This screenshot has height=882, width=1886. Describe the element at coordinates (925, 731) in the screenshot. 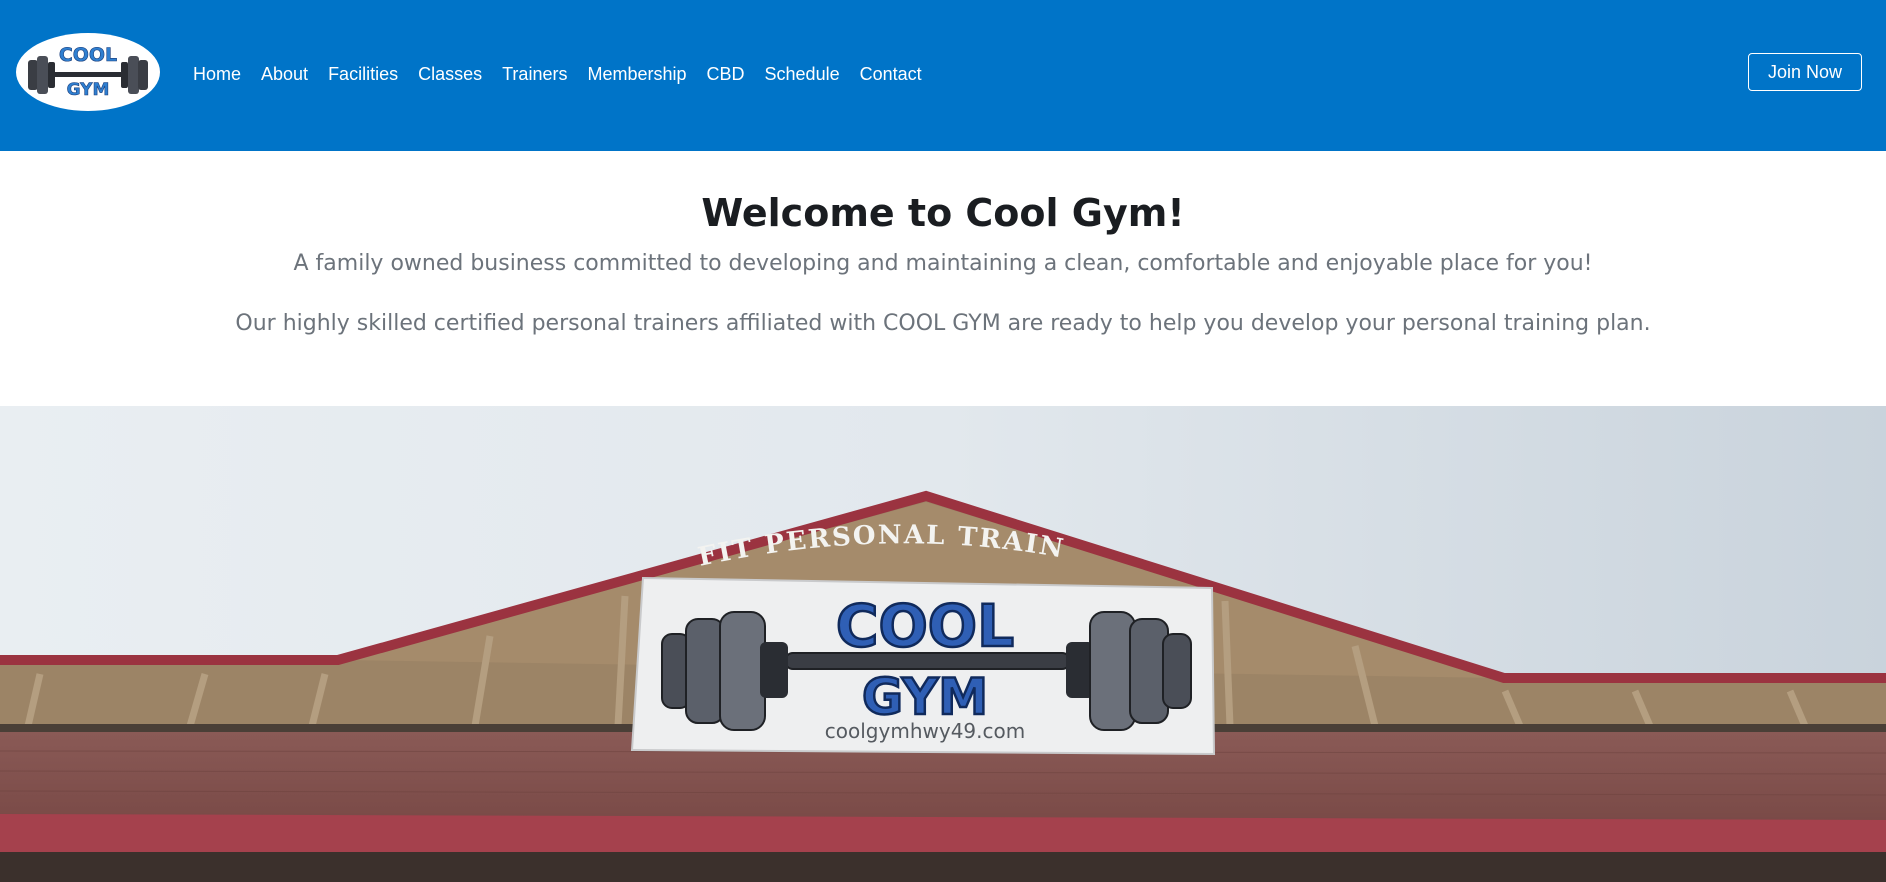

I see `banner-url: coolgymhwy49.com` at that location.